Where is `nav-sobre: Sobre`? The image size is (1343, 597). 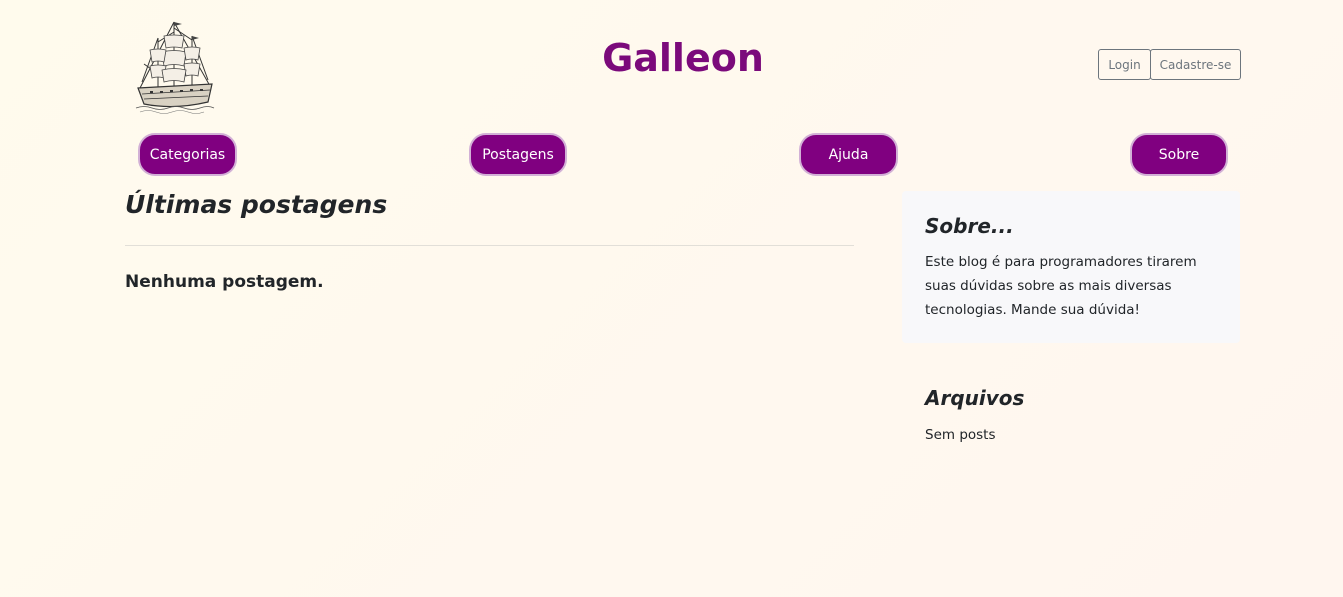
nav-sobre: Sobre is located at coordinates (1179, 154).